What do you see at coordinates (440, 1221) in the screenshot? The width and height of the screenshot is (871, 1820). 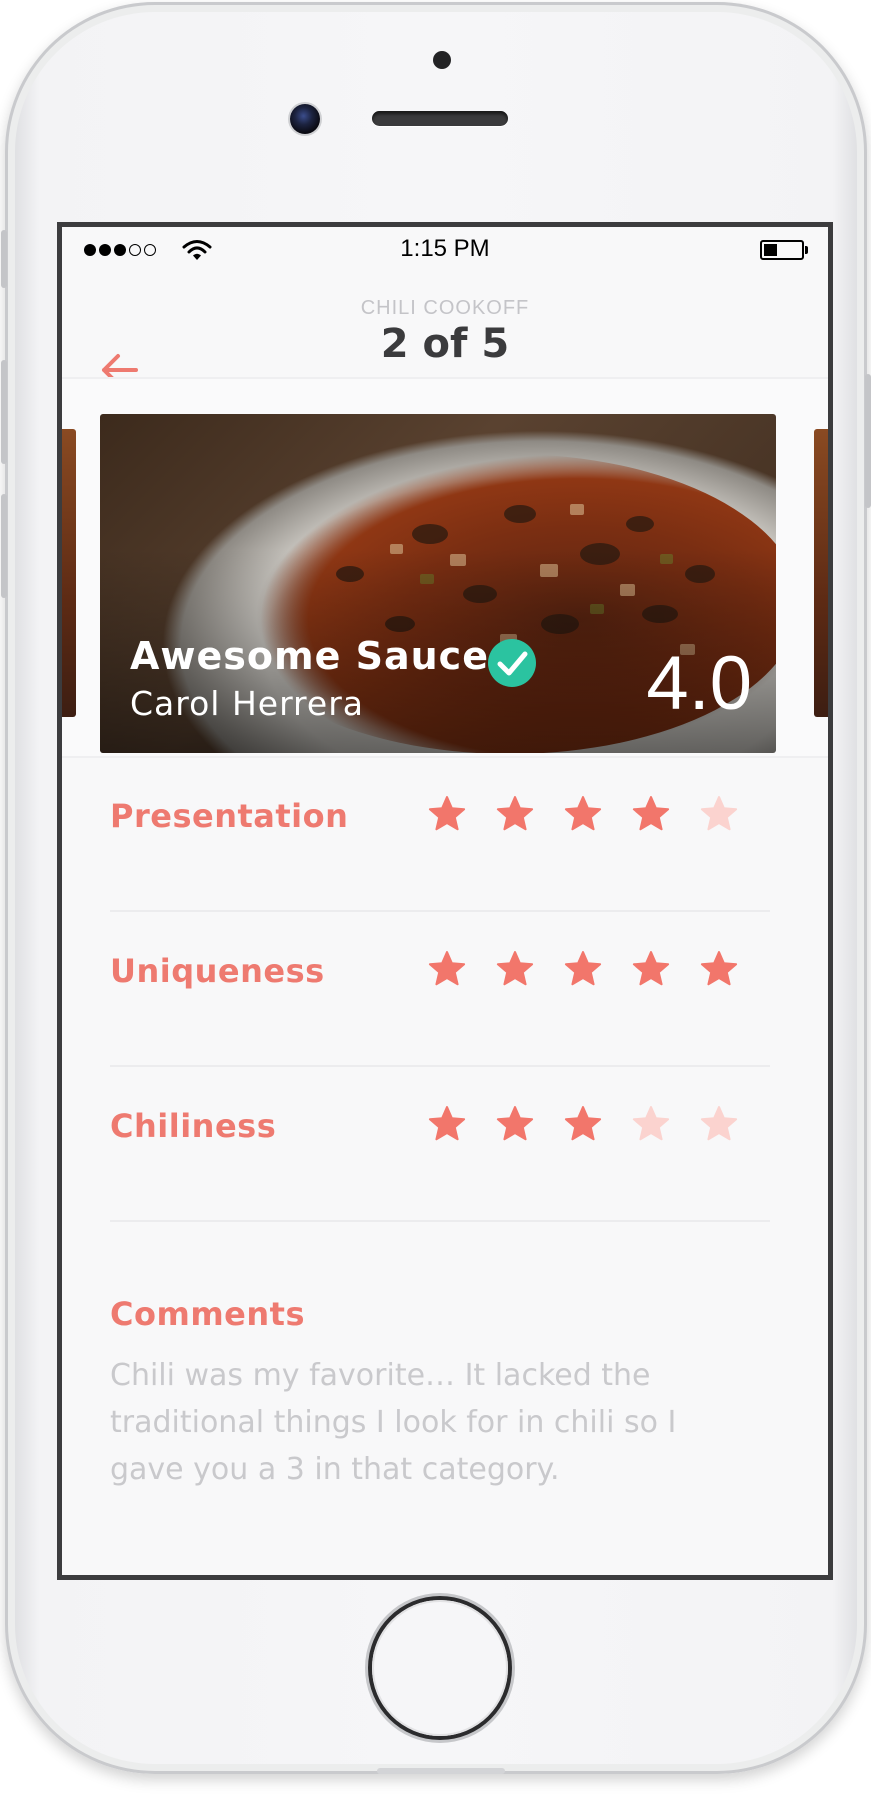 I see `row-divider` at bounding box center [440, 1221].